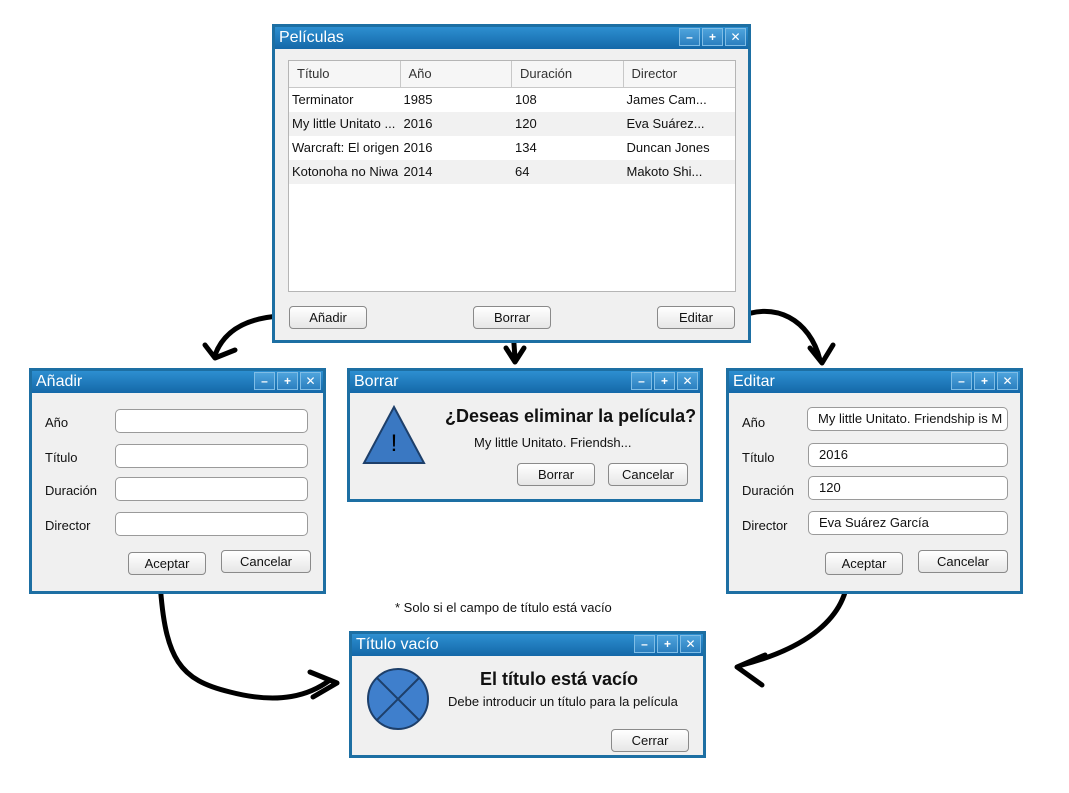 The width and height of the screenshot is (1069, 793). Describe the element at coordinates (874, 382) in the screenshot. I see `editar-titlebar: Editar – + ✕` at that location.